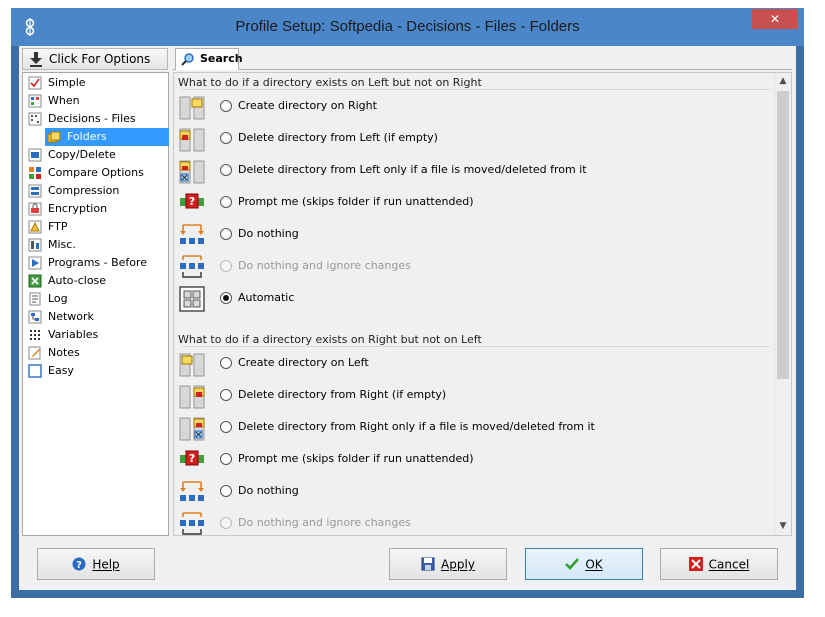 This screenshot has height=617, width=825. Describe the element at coordinates (92, 118) in the screenshot. I see `tree-item-label: Decisions - Files` at that location.